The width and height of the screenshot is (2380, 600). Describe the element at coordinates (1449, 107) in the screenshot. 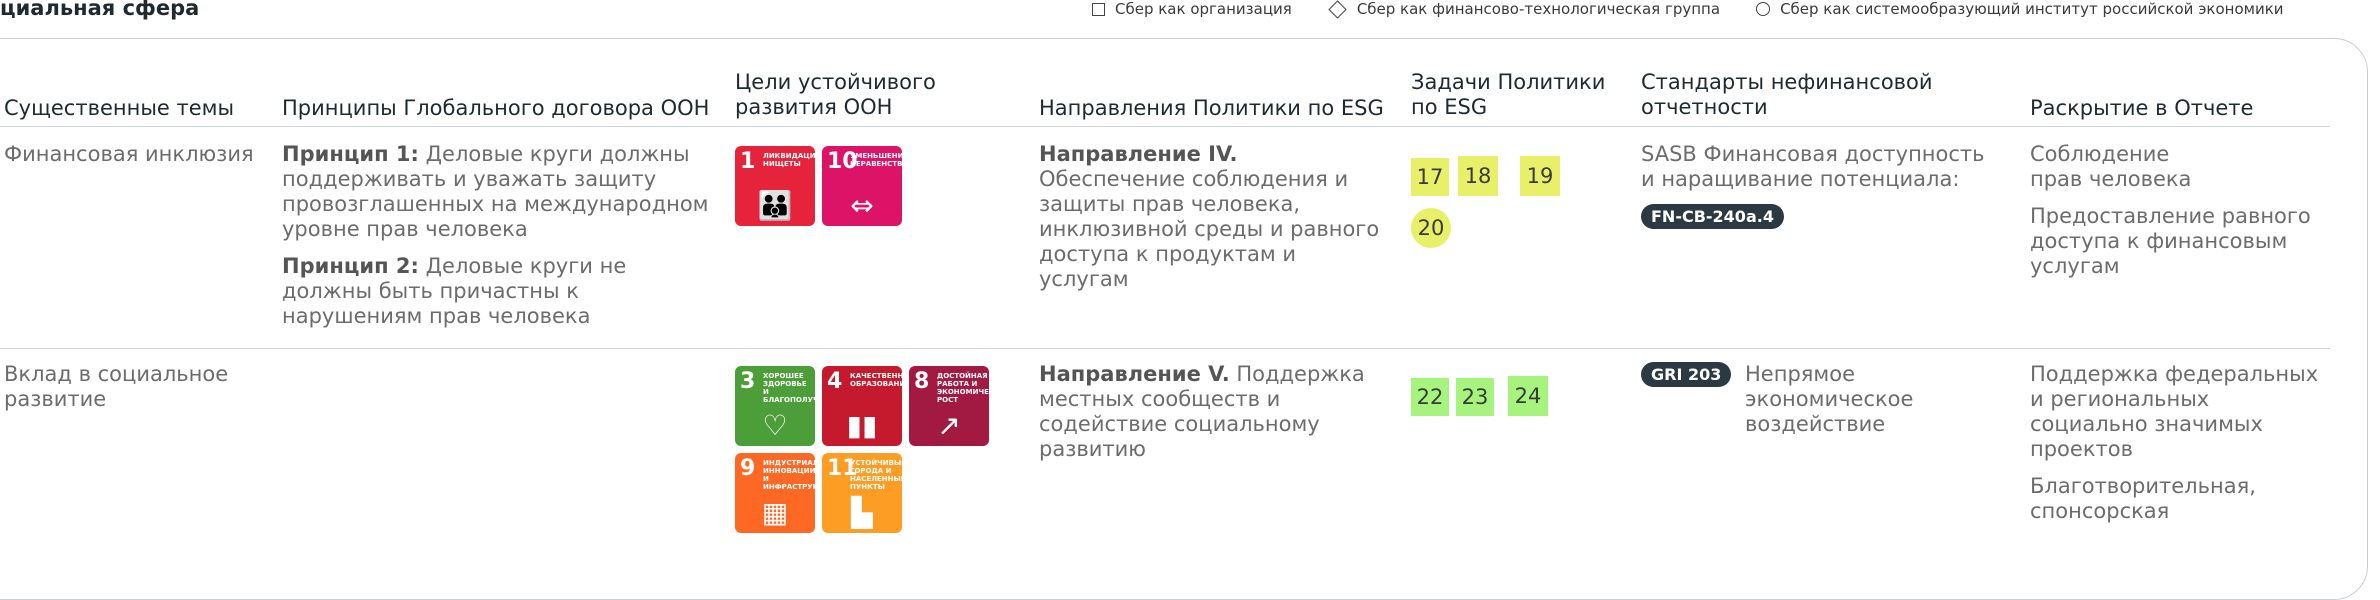

I see `header-tasks-line2: по ESG` at that location.